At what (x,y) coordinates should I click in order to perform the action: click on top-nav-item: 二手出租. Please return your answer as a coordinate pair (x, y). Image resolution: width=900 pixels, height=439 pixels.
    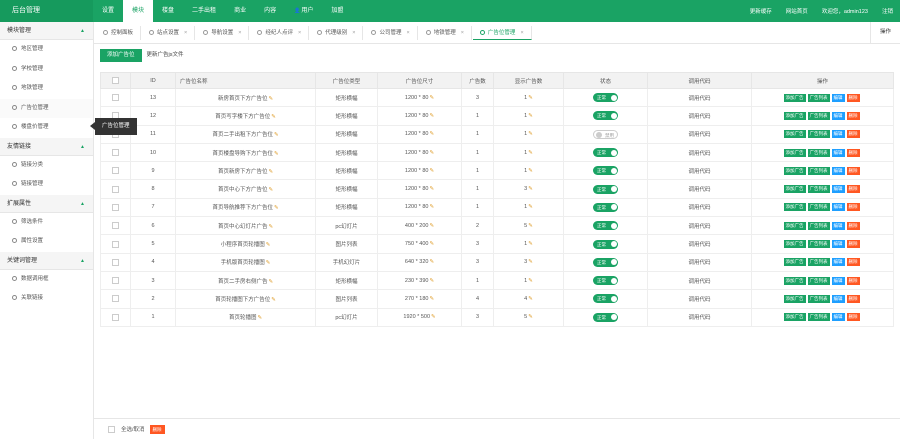
    Looking at the image, I should click on (204, 11).